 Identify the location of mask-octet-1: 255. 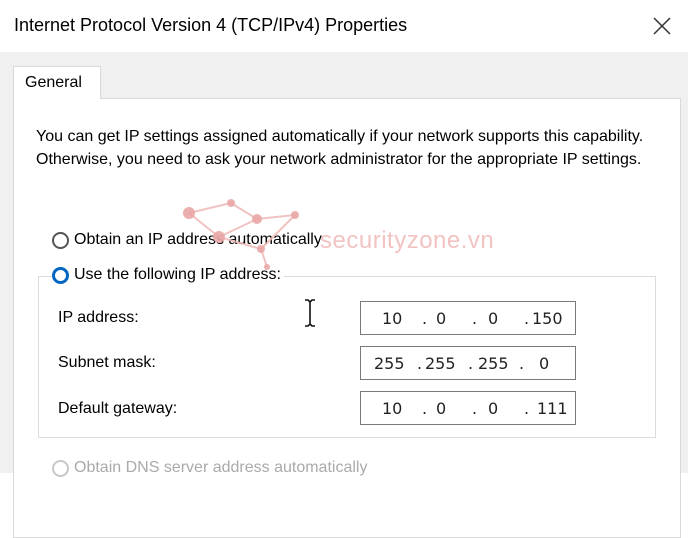
(389, 363).